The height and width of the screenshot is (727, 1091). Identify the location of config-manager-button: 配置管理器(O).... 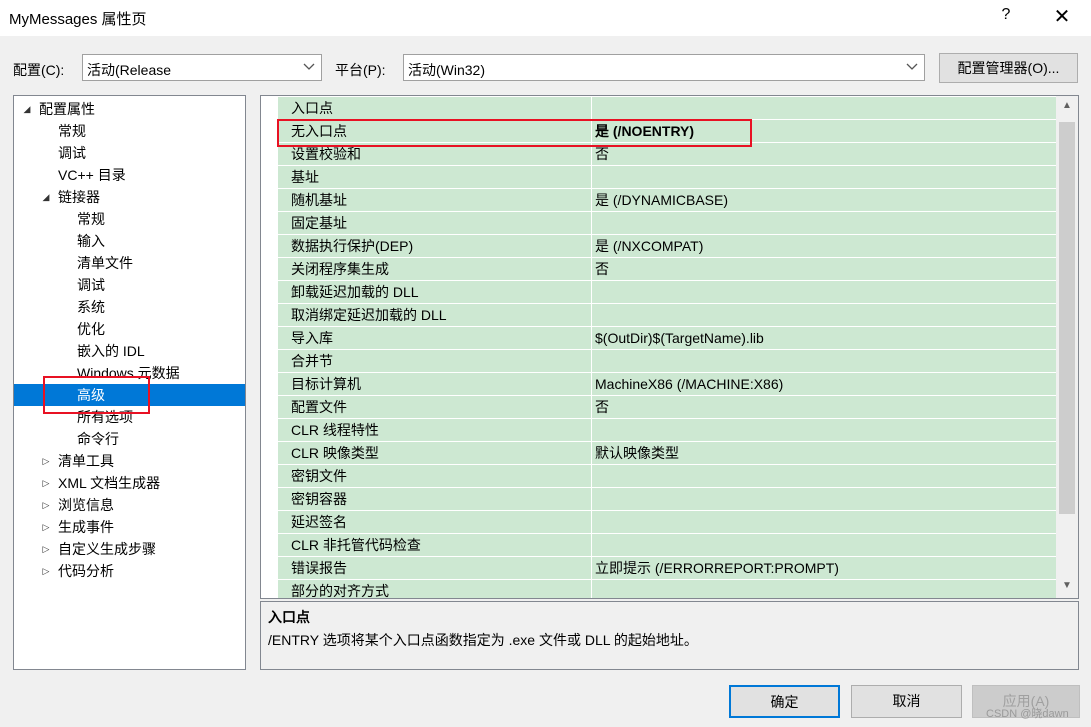
(1008, 68).